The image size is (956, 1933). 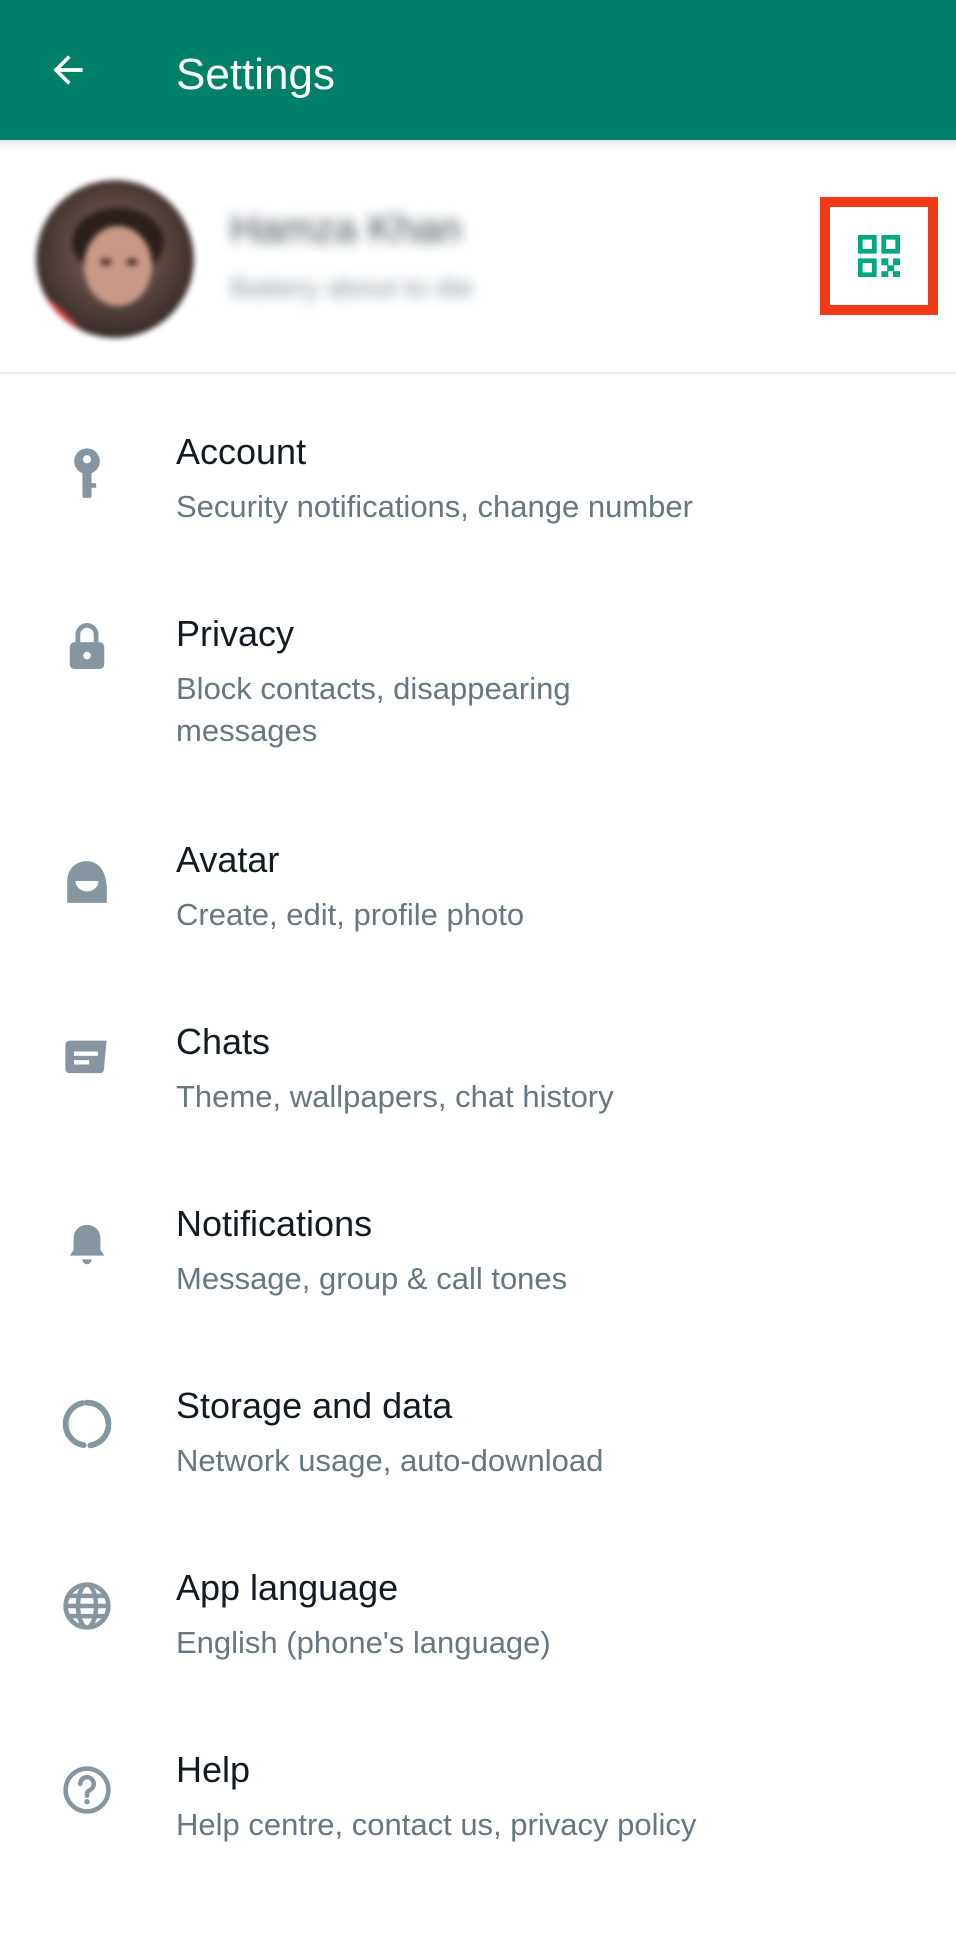 I want to click on bell-icon, so click(x=87, y=1246).